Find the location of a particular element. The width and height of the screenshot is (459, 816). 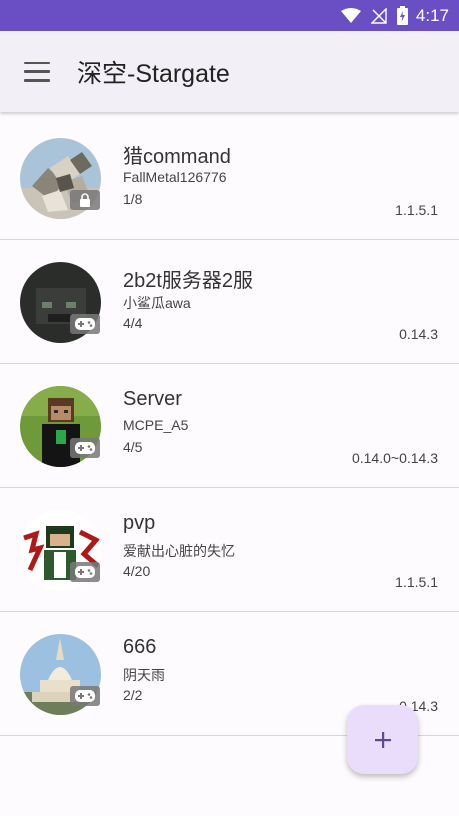

server-version: 0.14.0~0.14.3 is located at coordinates (394, 458).